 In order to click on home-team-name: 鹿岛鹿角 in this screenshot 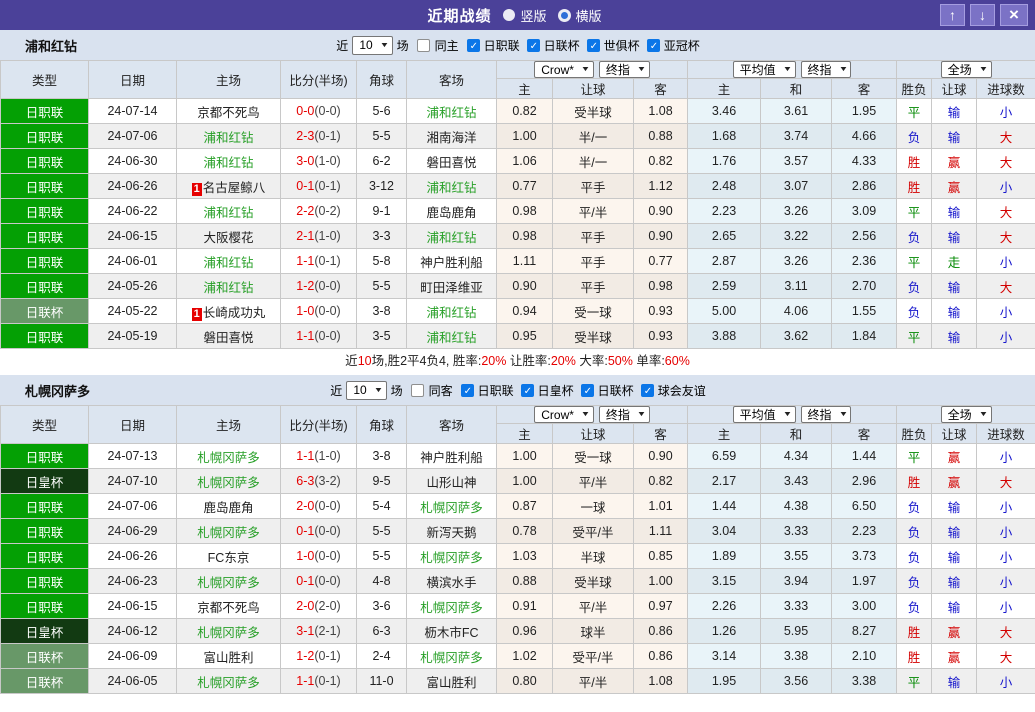, I will do `click(228, 507)`.